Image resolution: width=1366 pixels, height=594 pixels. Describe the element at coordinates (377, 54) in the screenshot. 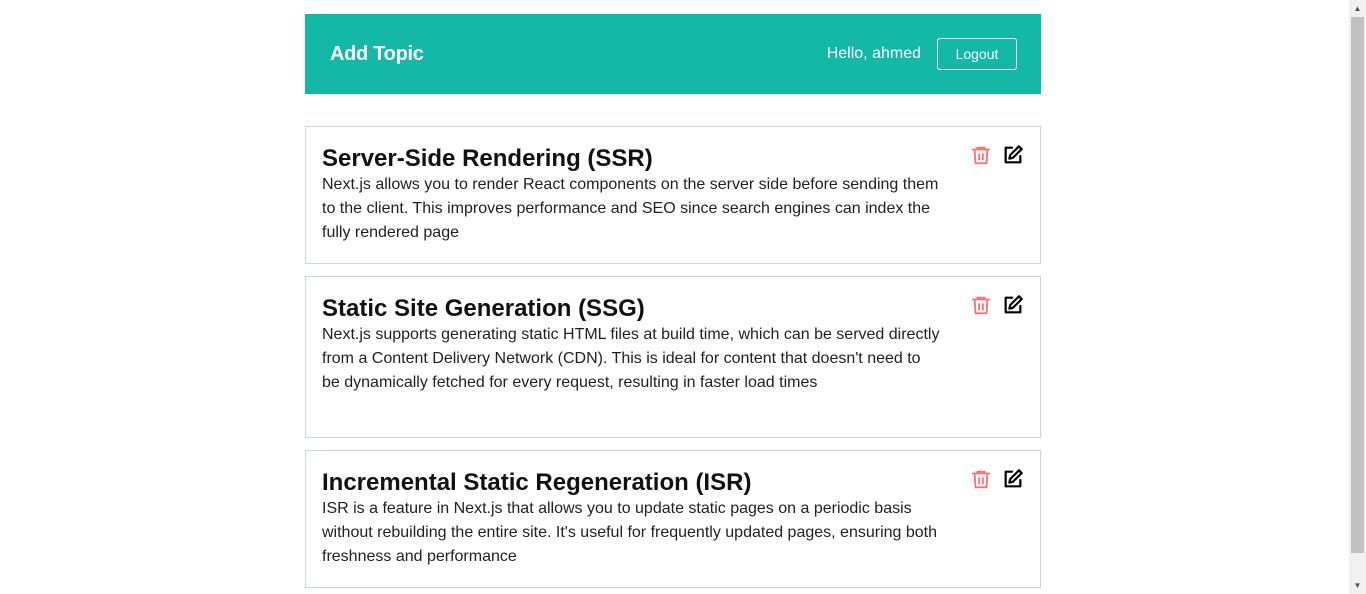

I see `add-topic-link: Add Topic` at that location.